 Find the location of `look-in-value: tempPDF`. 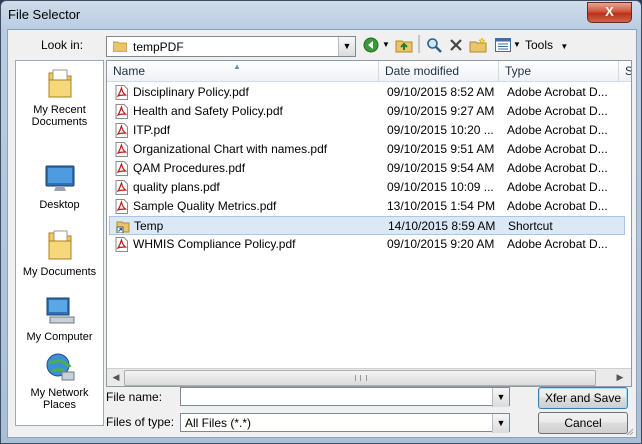

look-in-value: tempPDF is located at coordinates (158, 47).